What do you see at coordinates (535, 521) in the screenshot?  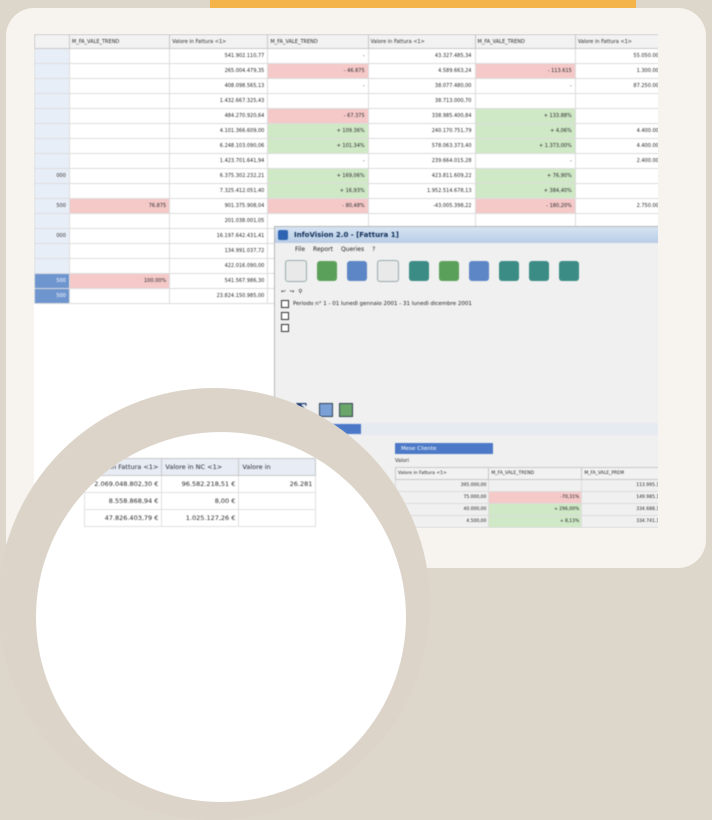 I see `table-cell: + 8,13%` at bounding box center [535, 521].